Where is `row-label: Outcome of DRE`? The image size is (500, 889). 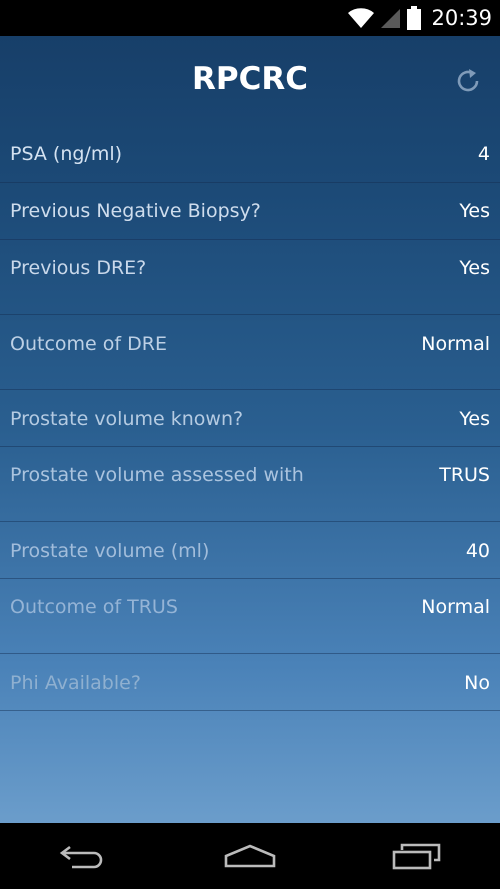
row-label: Outcome of DRE is located at coordinates (88, 344).